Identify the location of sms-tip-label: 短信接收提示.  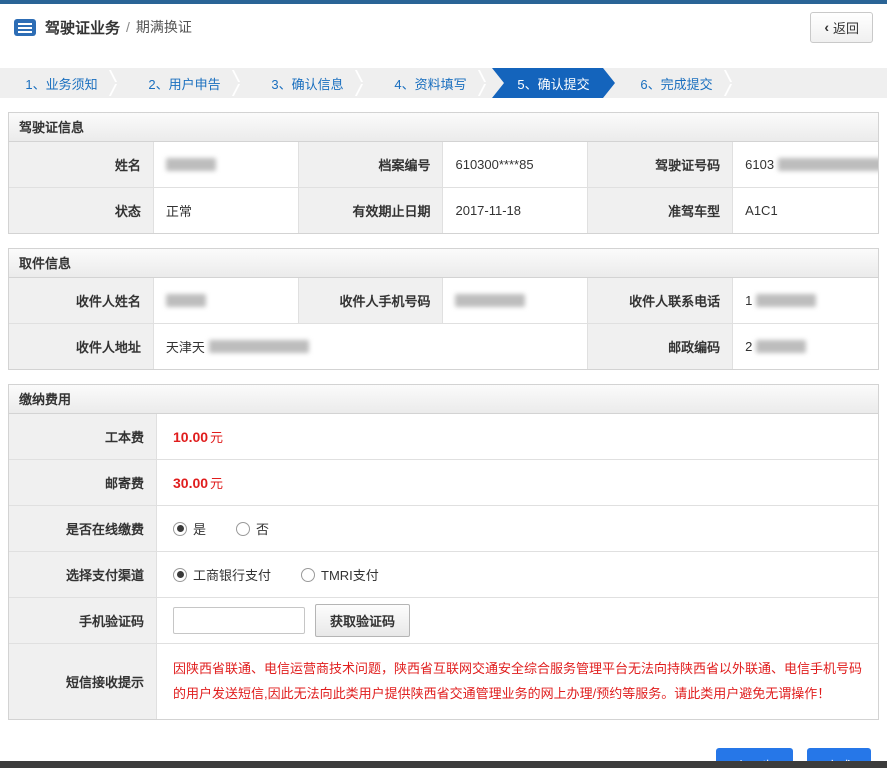
(83, 681).